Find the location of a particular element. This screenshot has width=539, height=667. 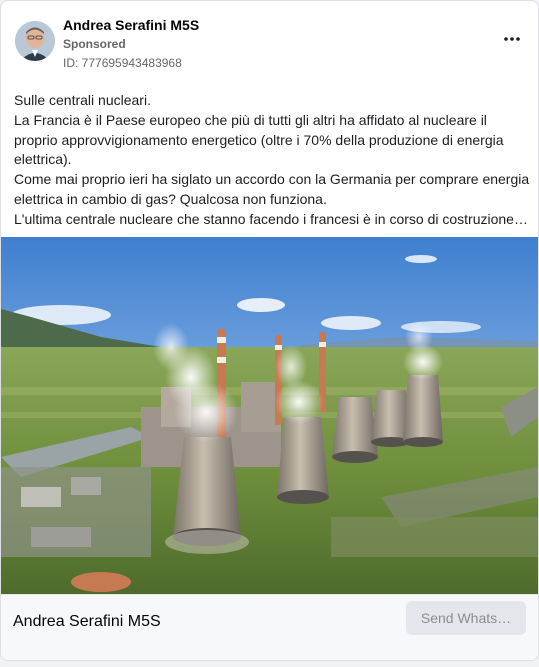

author-name: Andrea Serafini M5S is located at coordinates (131, 25).